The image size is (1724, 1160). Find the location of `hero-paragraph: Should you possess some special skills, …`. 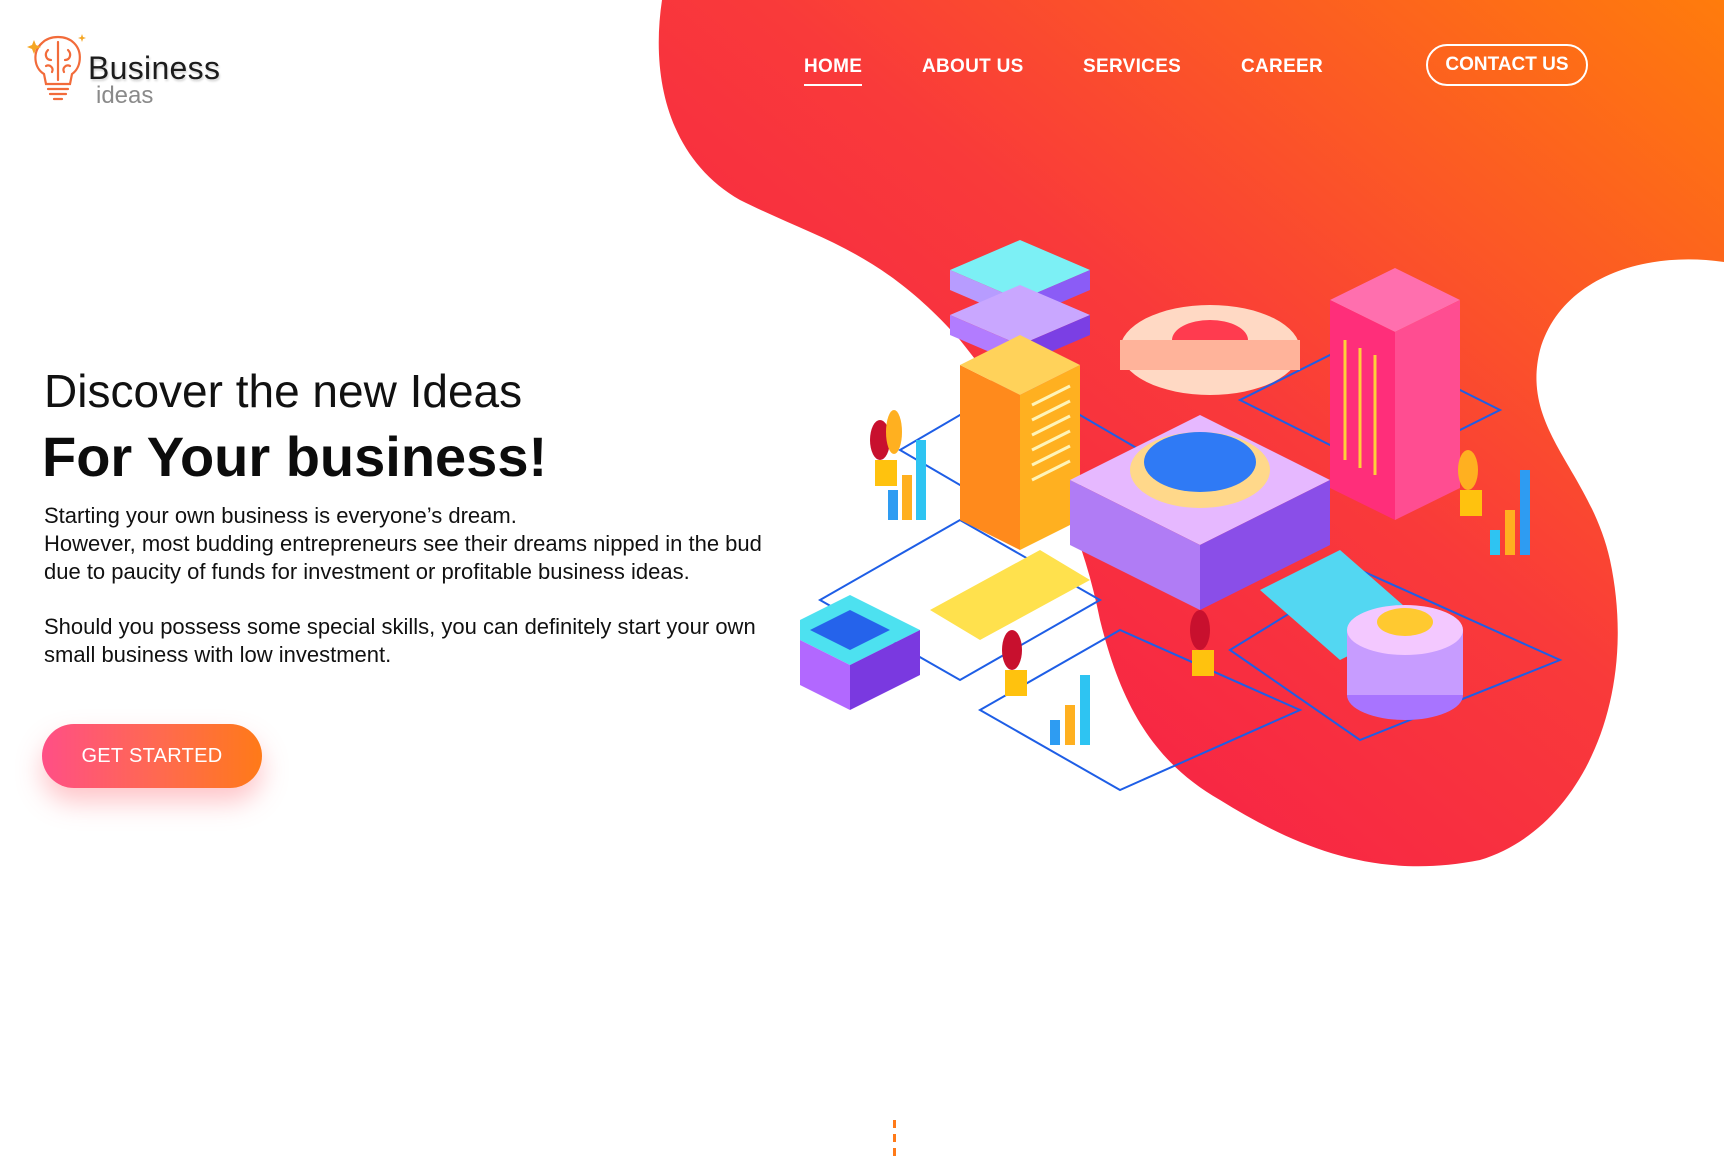

hero-paragraph: Should you possess some special skills, … is located at coordinates (400, 640).